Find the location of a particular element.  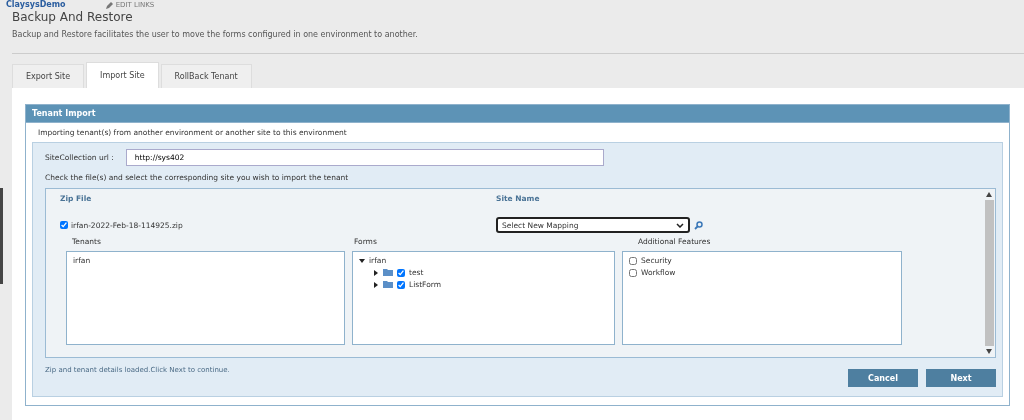

chevron-down-icon is located at coordinates (680, 225).